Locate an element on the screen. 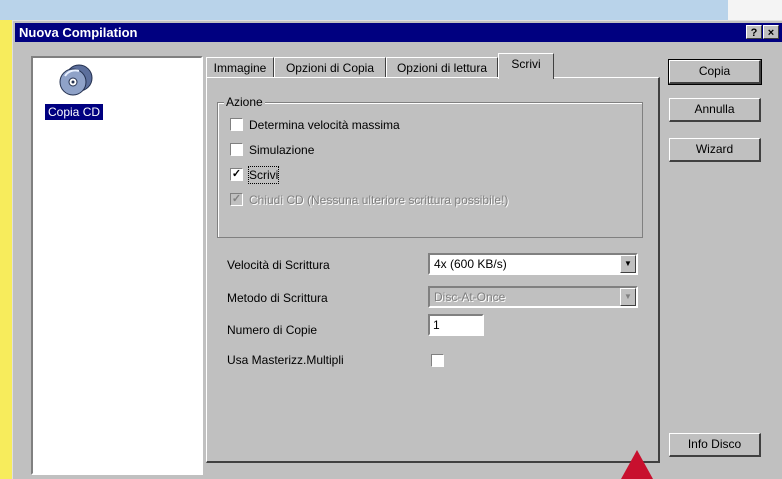 The image size is (782, 479). velocita-select: 4x (600 KB/s) ▼ is located at coordinates (533, 264).